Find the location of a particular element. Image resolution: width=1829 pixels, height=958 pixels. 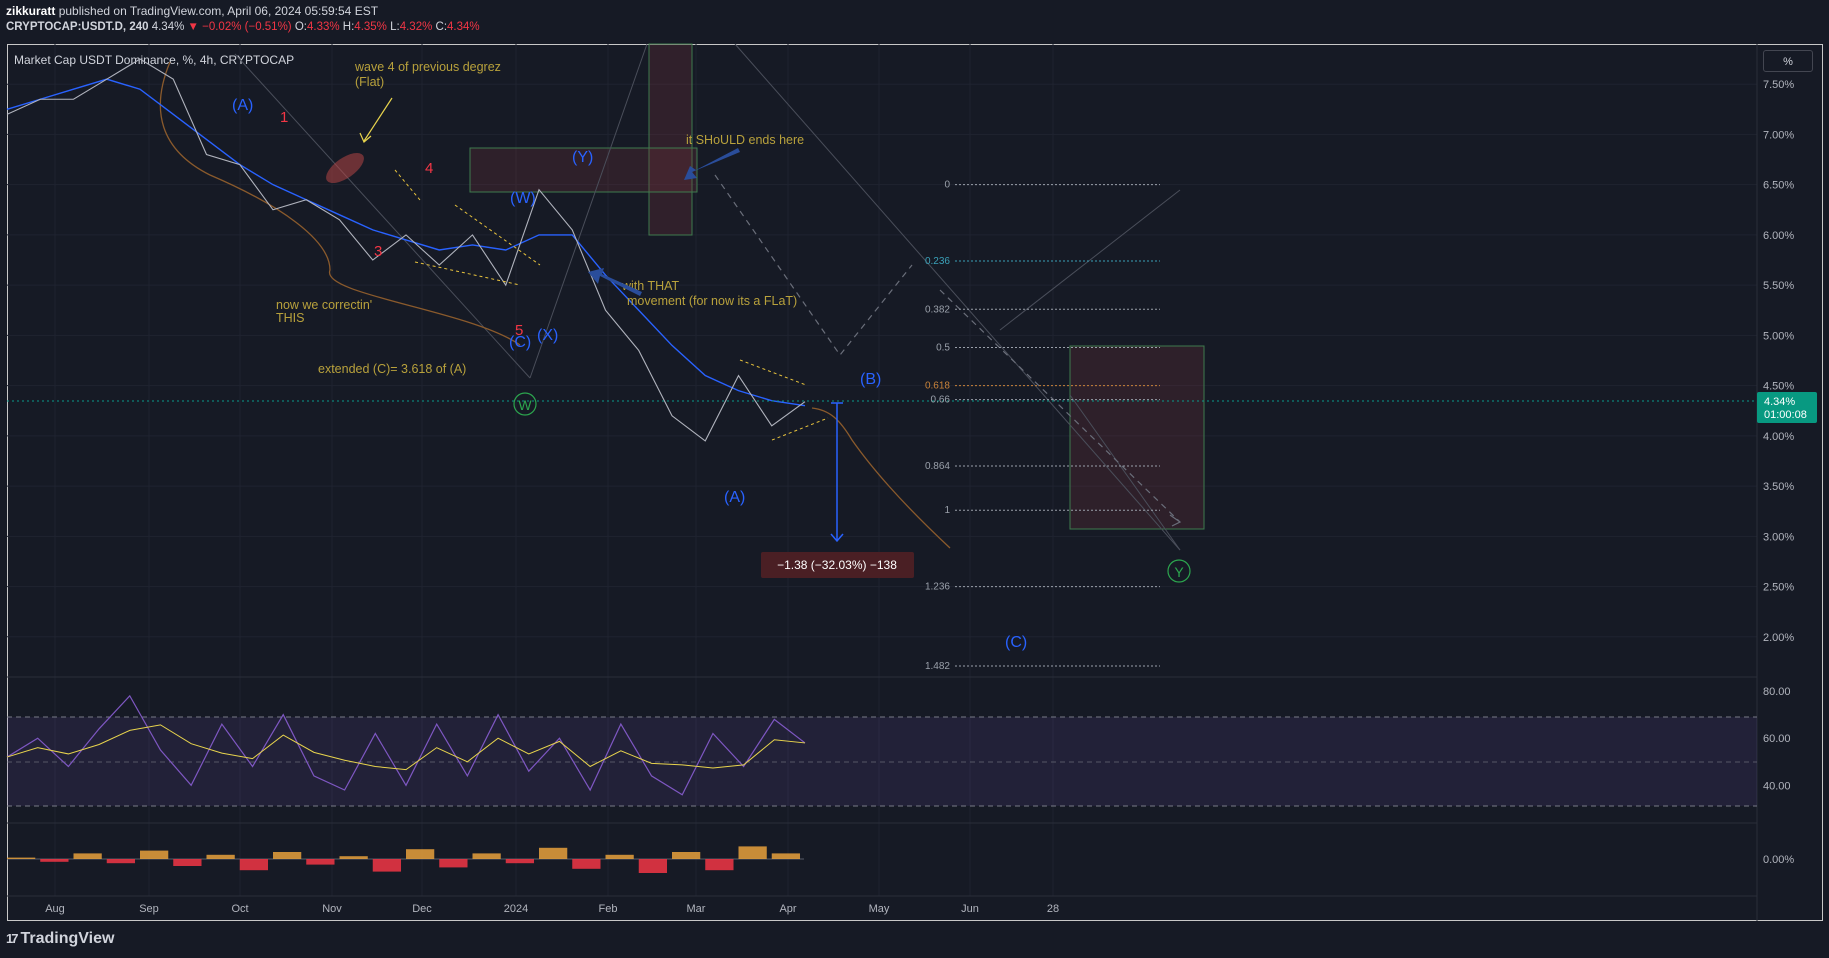

time-tick-label: May is located at coordinates (879, 909).